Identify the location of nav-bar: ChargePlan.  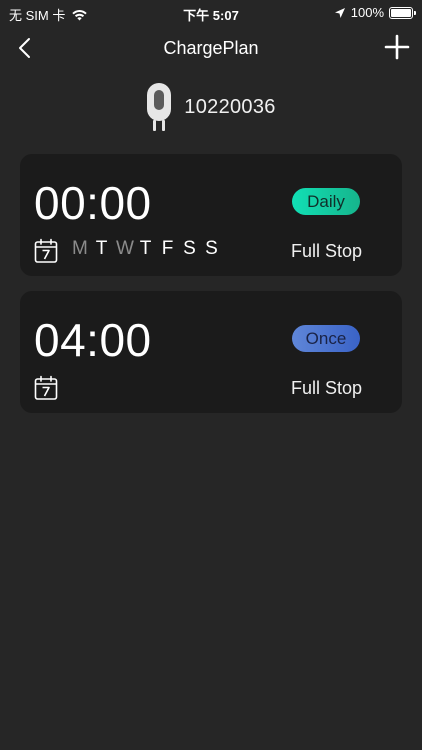
(211, 48).